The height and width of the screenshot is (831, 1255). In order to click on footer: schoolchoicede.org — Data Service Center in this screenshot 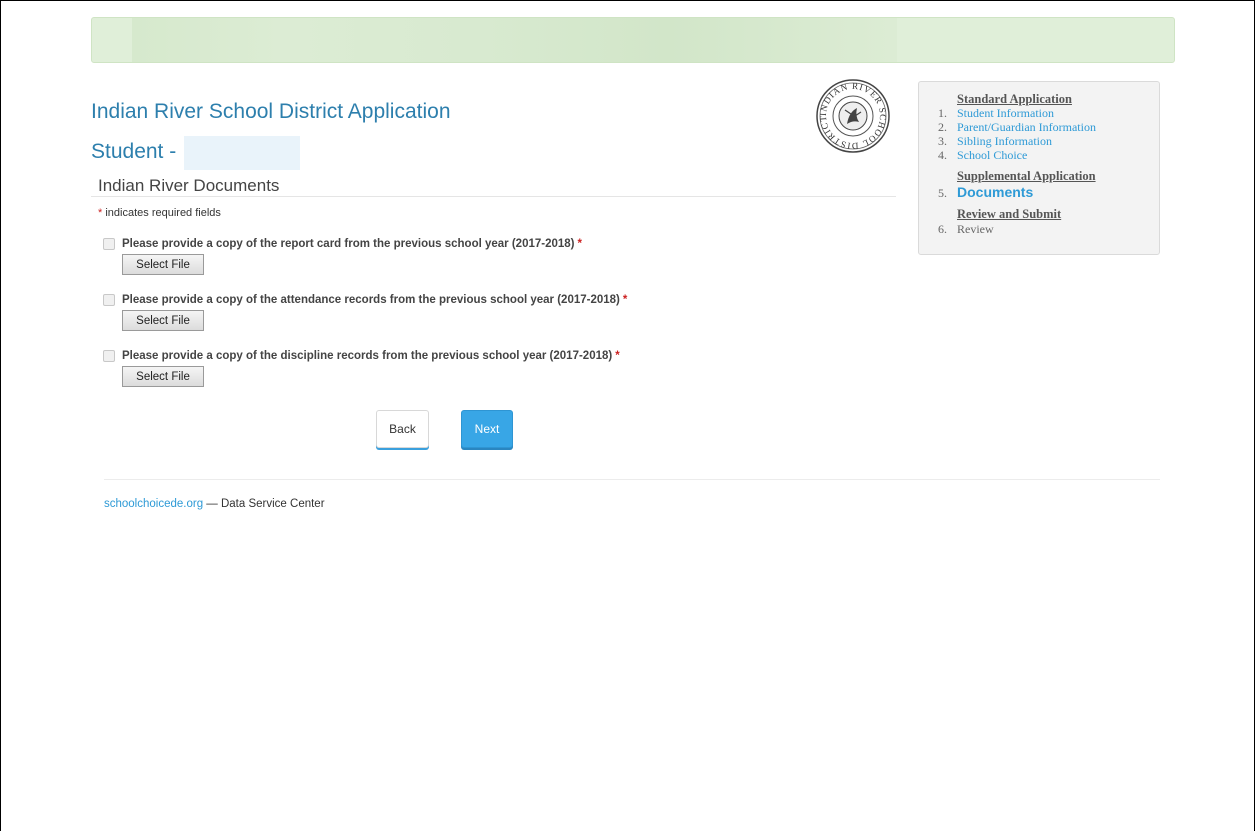, I will do `click(214, 504)`.